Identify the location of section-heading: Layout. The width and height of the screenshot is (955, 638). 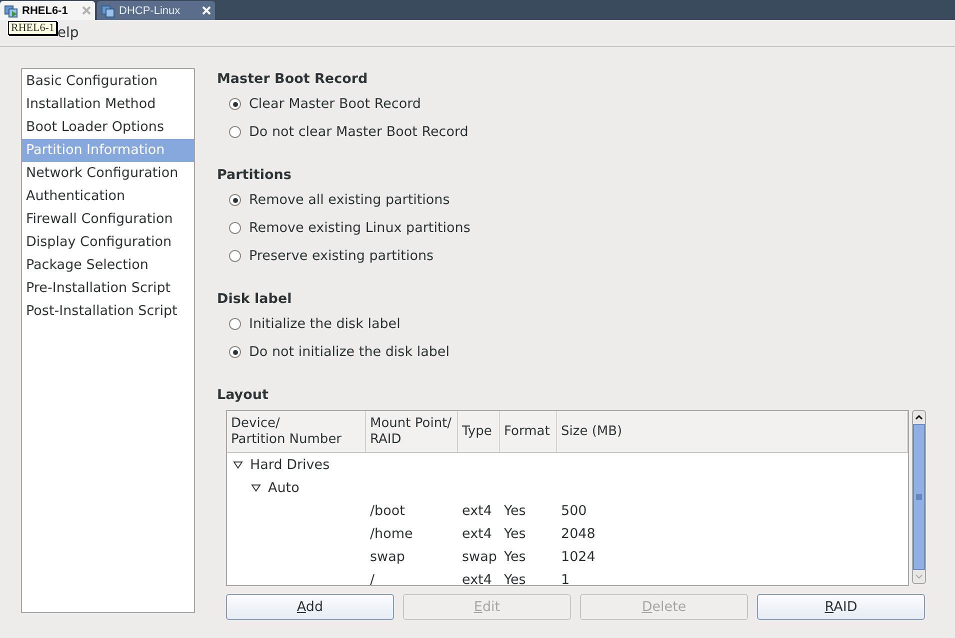
(243, 395).